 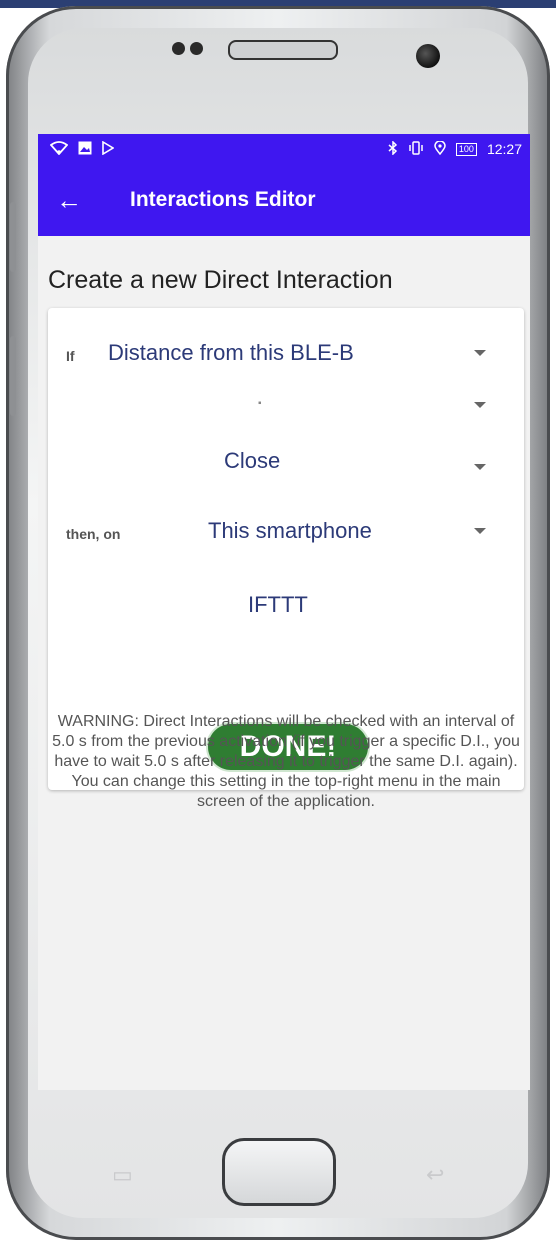 What do you see at coordinates (286, 408) in the screenshot?
I see `device-dropdown: ▪` at bounding box center [286, 408].